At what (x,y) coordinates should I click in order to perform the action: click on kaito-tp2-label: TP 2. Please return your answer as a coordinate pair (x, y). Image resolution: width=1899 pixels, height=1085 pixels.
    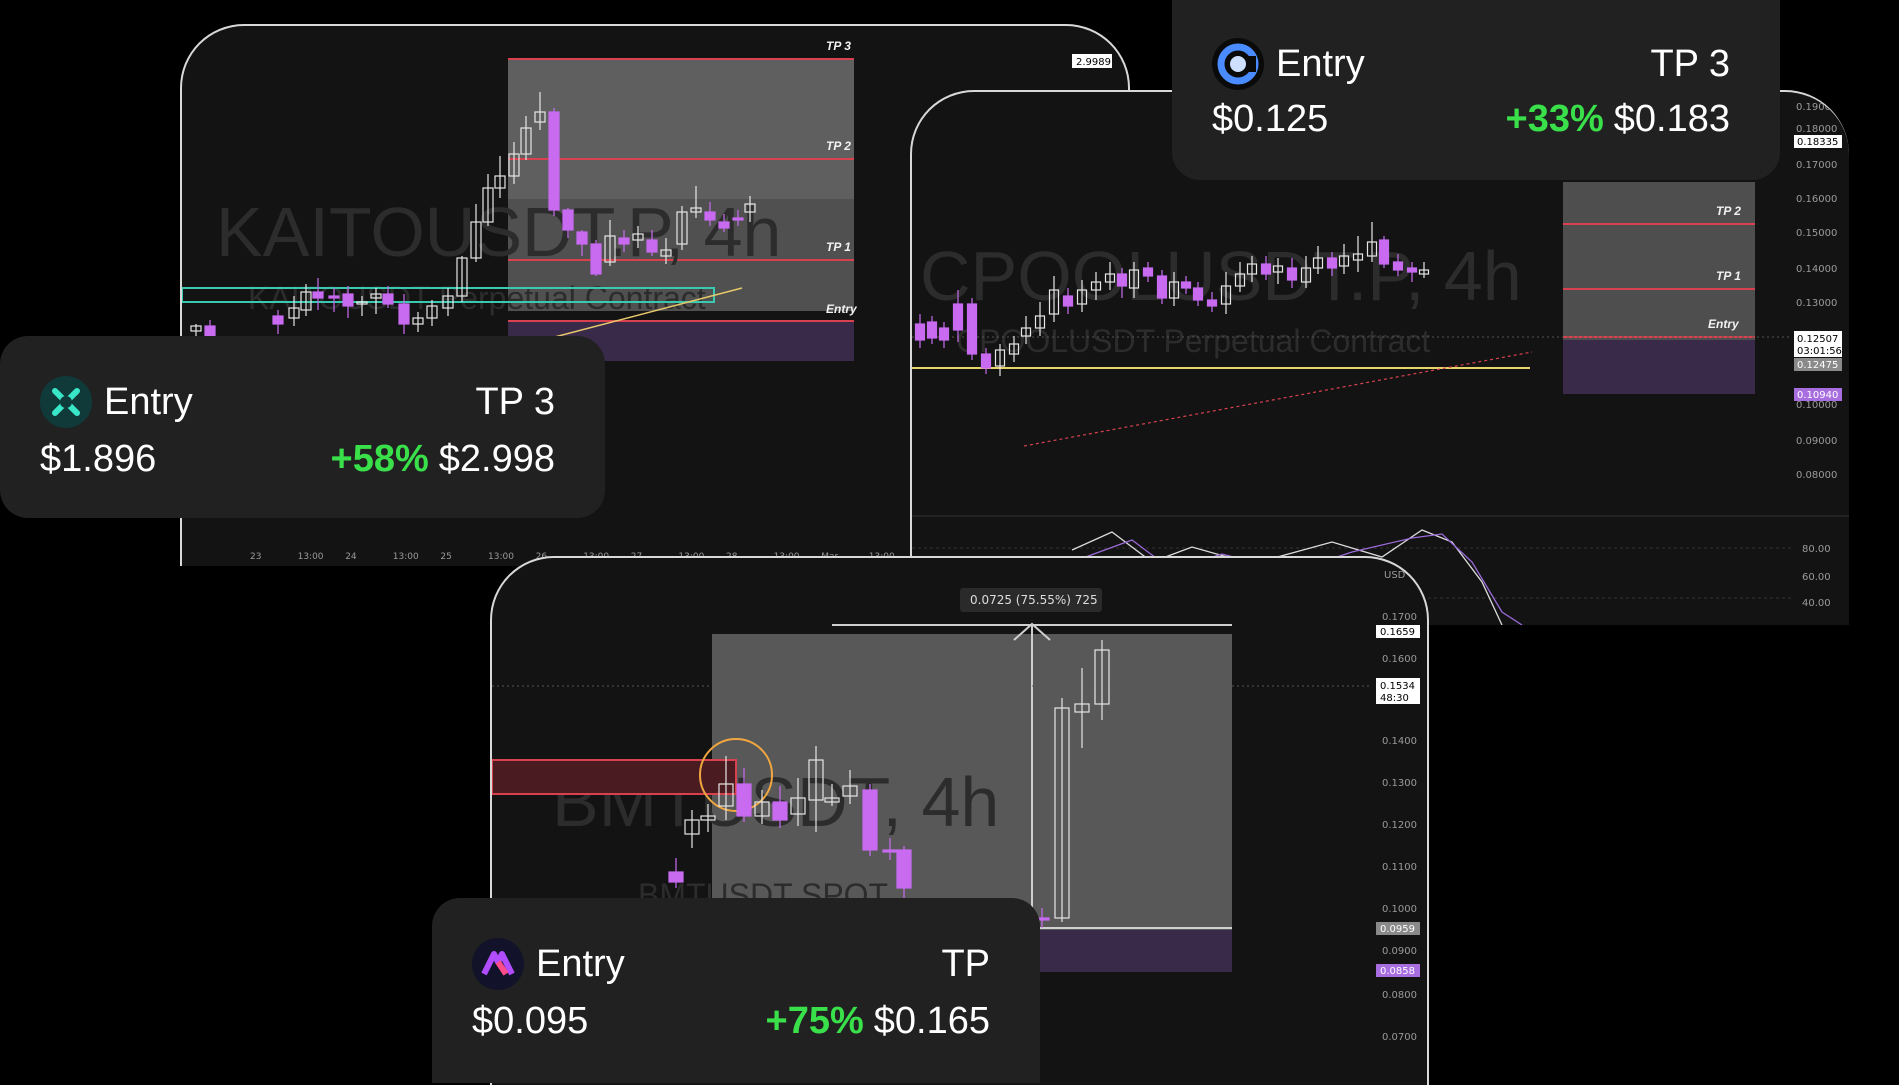
    Looking at the image, I should click on (838, 146).